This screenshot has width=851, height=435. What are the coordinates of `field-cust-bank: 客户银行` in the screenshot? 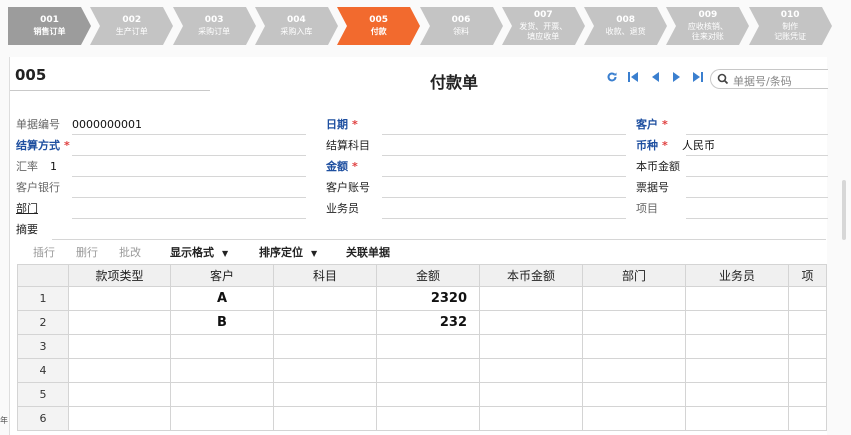 It's located at (161, 189).